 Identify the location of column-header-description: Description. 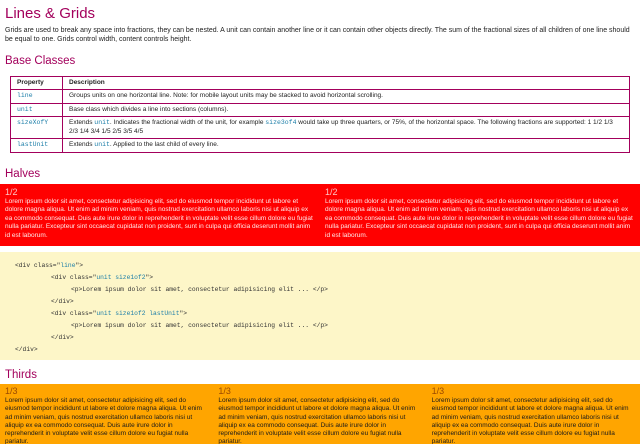
(346, 83).